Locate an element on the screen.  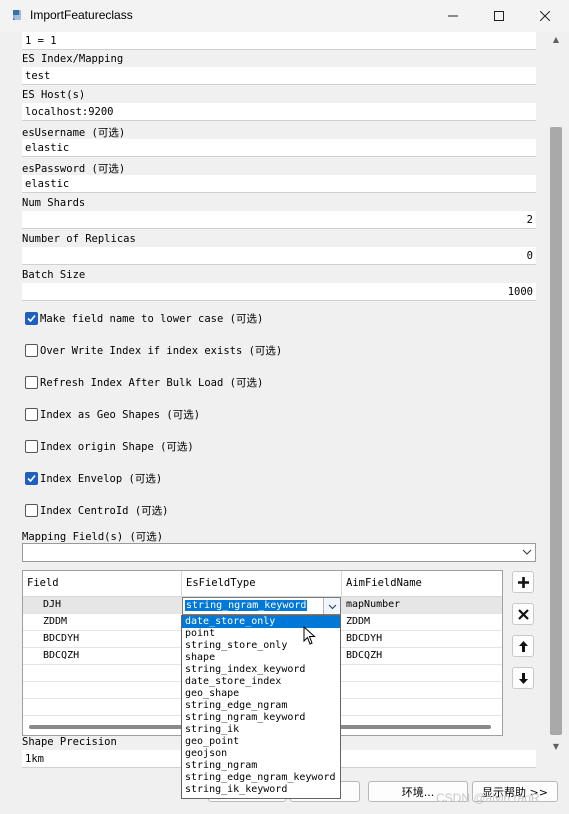
dropdown-option: string_ik_keyword is located at coordinates (261, 790).